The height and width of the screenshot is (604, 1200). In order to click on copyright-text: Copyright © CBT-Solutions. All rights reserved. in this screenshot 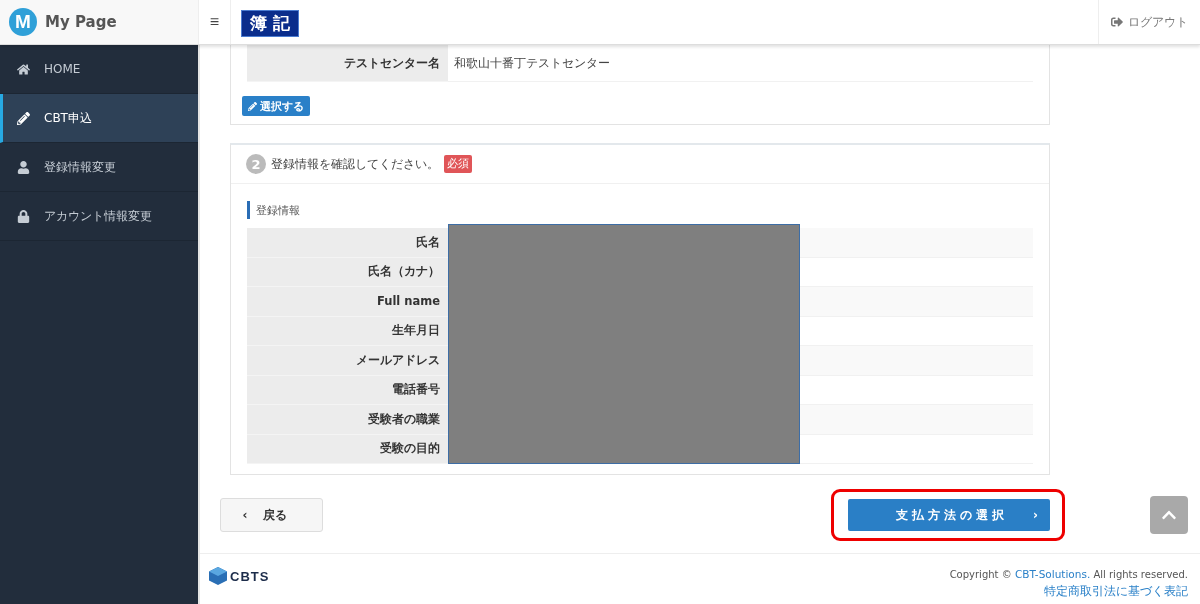, I will do `click(1068, 574)`.